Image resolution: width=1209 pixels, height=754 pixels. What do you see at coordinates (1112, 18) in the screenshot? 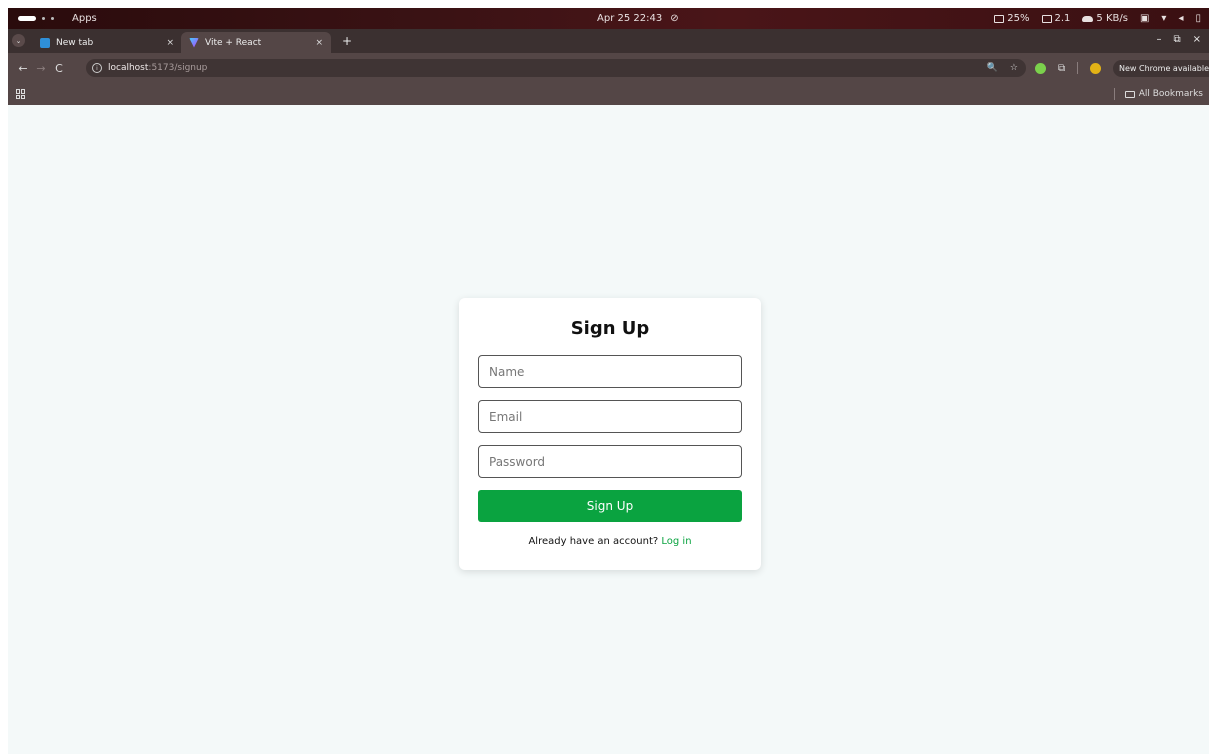
I see `net-value: 5 KB/s` at bounding box center [1112, 18].